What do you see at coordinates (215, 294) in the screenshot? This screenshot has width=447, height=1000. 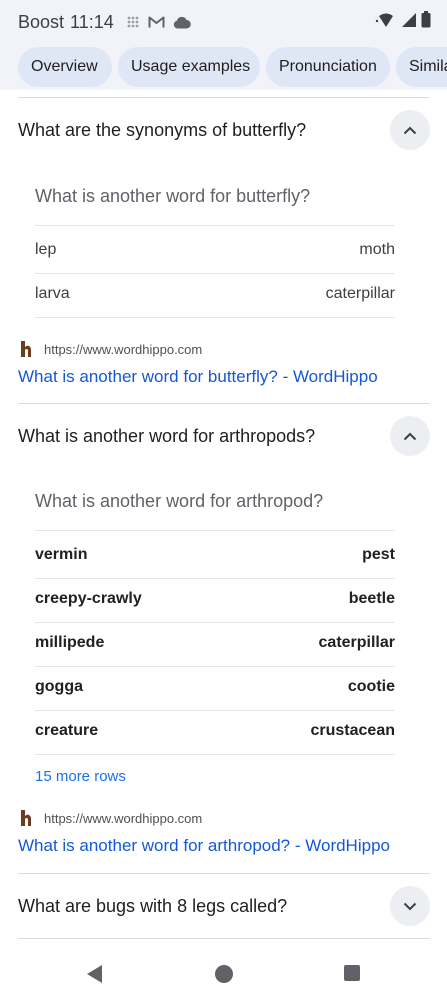 I see `table-row: larva caterpillar` at bounding box center [215, 294].